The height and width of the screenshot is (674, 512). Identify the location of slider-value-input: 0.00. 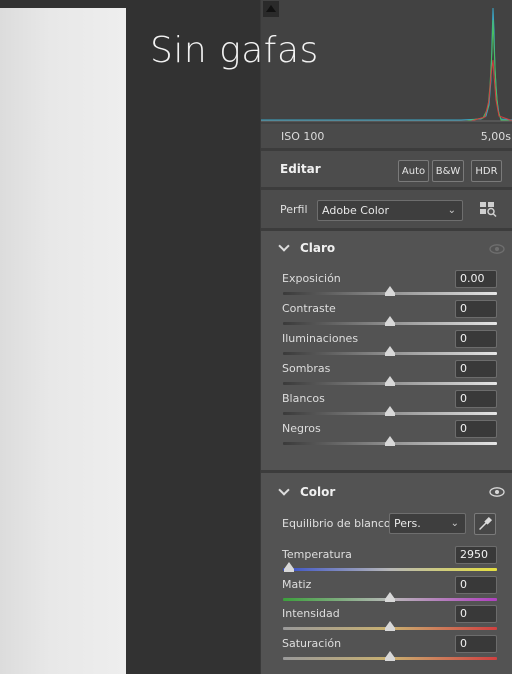
(476, 279).